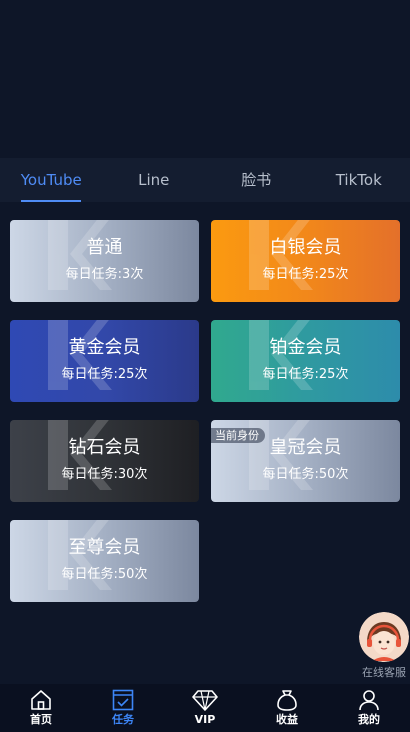  Describe the element at coordinates (305, 361) in the screenshot. I see `level-card-platinum: 铂金会员 每日任务:25次` at that location.